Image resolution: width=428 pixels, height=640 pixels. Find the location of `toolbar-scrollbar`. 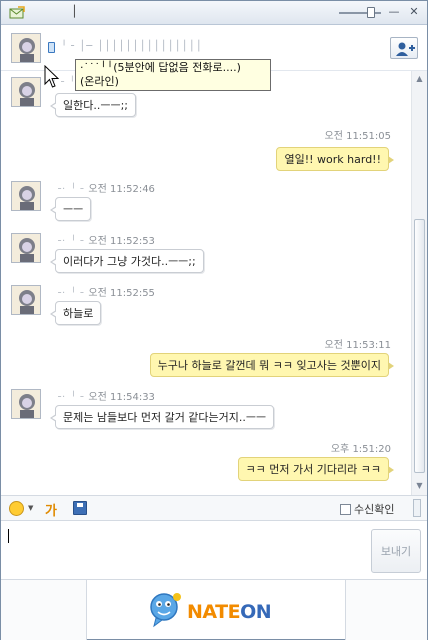

toolbar-scrollbar is located at coordinates (417, 508).